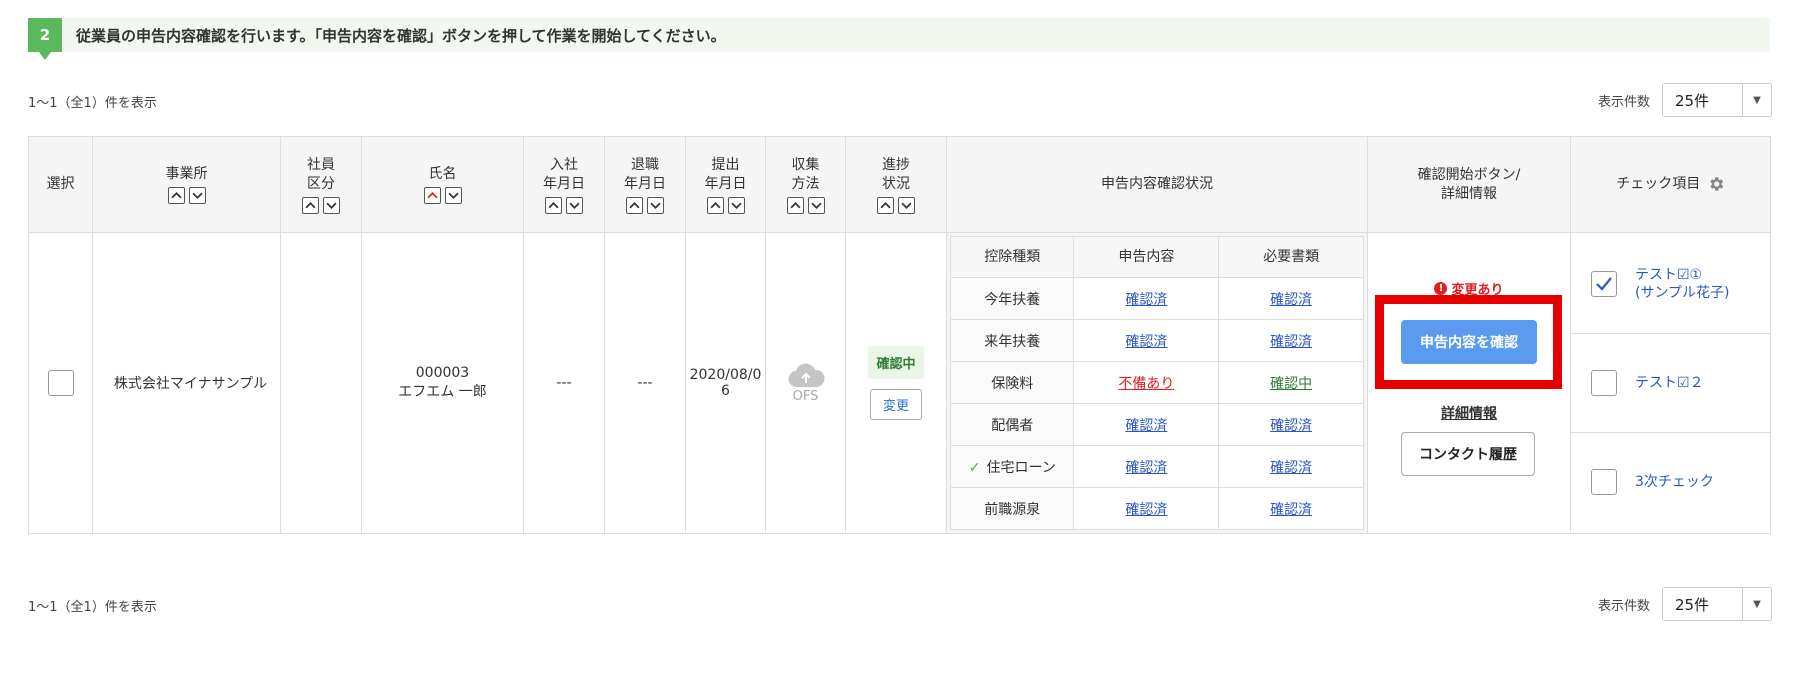  What do you see at coordinates (92, 607) in the screenshot?
I see `result-count-bottom: 1〜1（全1）件を表示` at bounding box center [92, 607].